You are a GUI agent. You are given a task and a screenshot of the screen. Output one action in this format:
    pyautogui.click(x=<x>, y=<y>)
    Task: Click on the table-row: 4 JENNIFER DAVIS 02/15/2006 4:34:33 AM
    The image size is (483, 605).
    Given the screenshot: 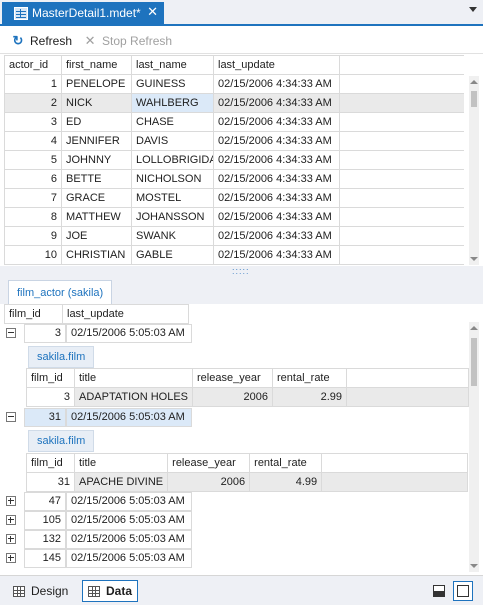 What is the action you would take?
    pyautogui.click(x=234, y=141)
    